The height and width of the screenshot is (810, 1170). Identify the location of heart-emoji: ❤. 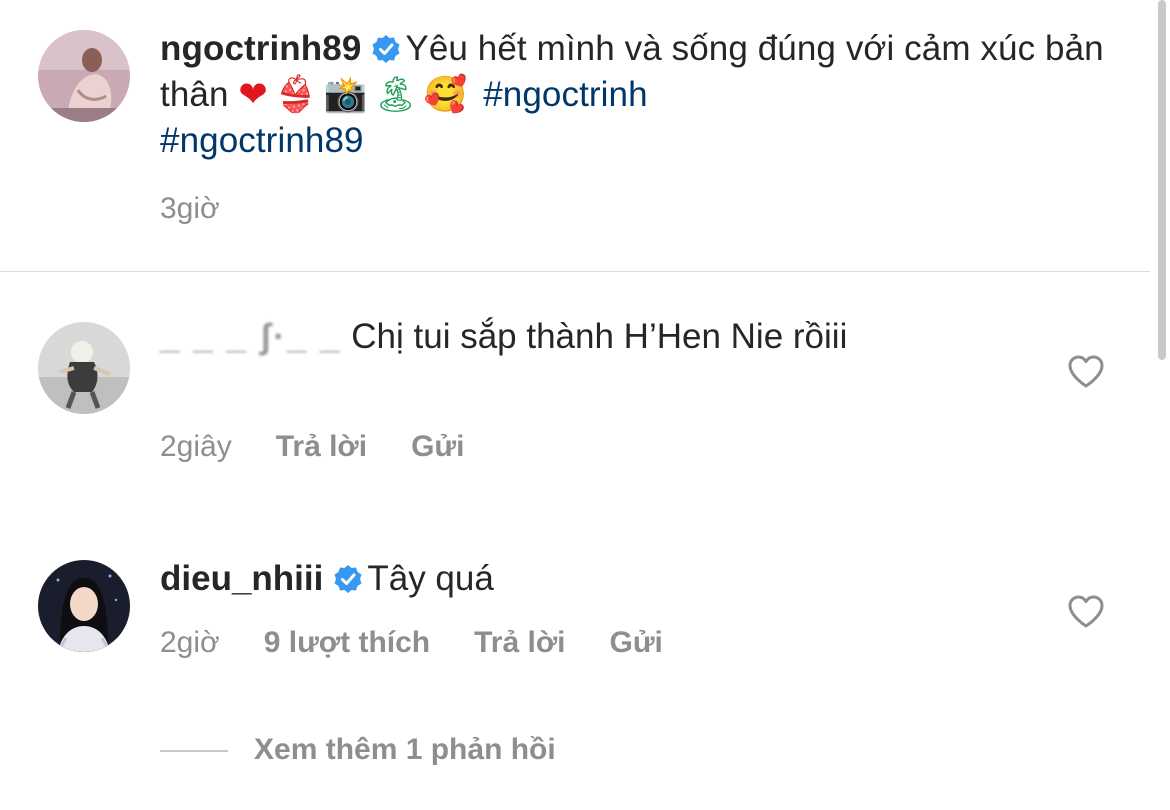
(253, 95).